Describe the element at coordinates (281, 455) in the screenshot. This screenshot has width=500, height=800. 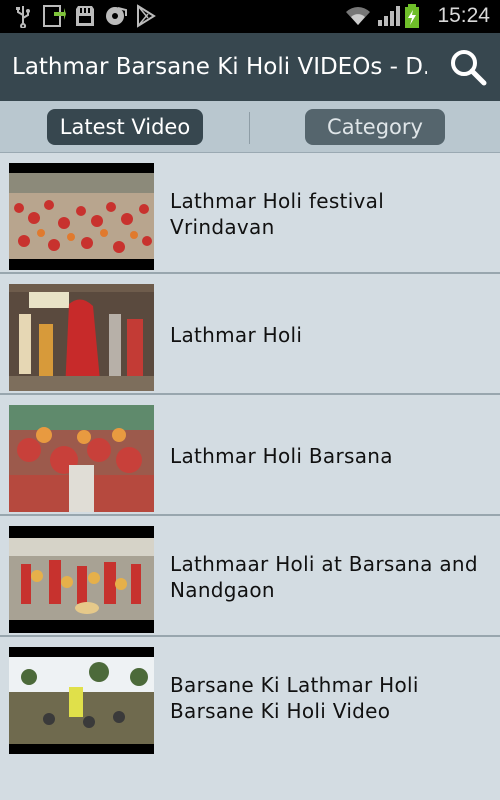
I see `video-title: Lathmar Holi Barsana` at that location.